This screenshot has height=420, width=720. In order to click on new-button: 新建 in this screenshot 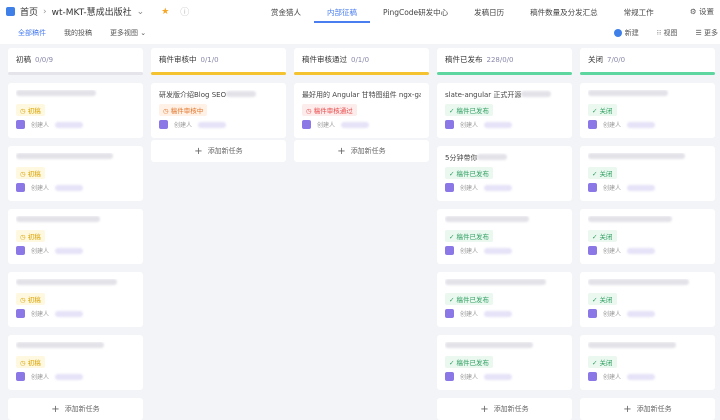, I will do `click(626, 33)`.